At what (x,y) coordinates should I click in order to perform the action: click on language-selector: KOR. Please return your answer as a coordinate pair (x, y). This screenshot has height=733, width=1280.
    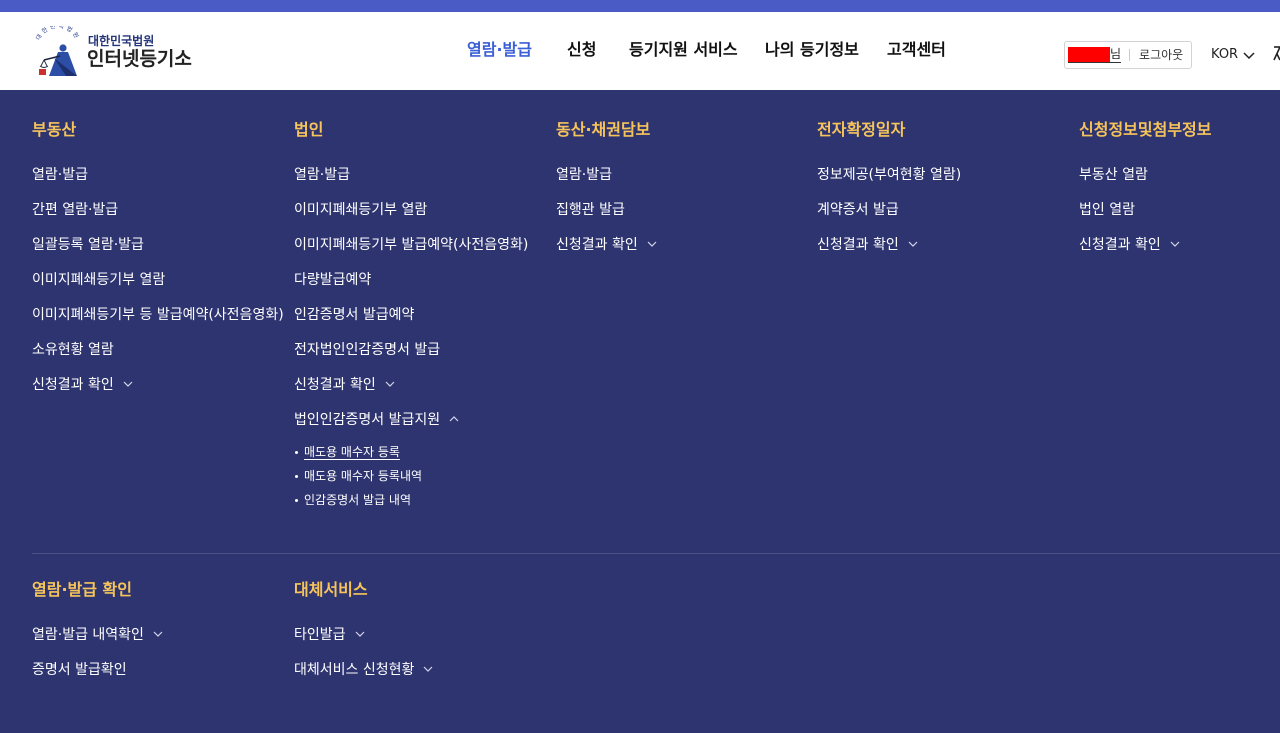
    Looking at the image, I should click on (1233, 55).